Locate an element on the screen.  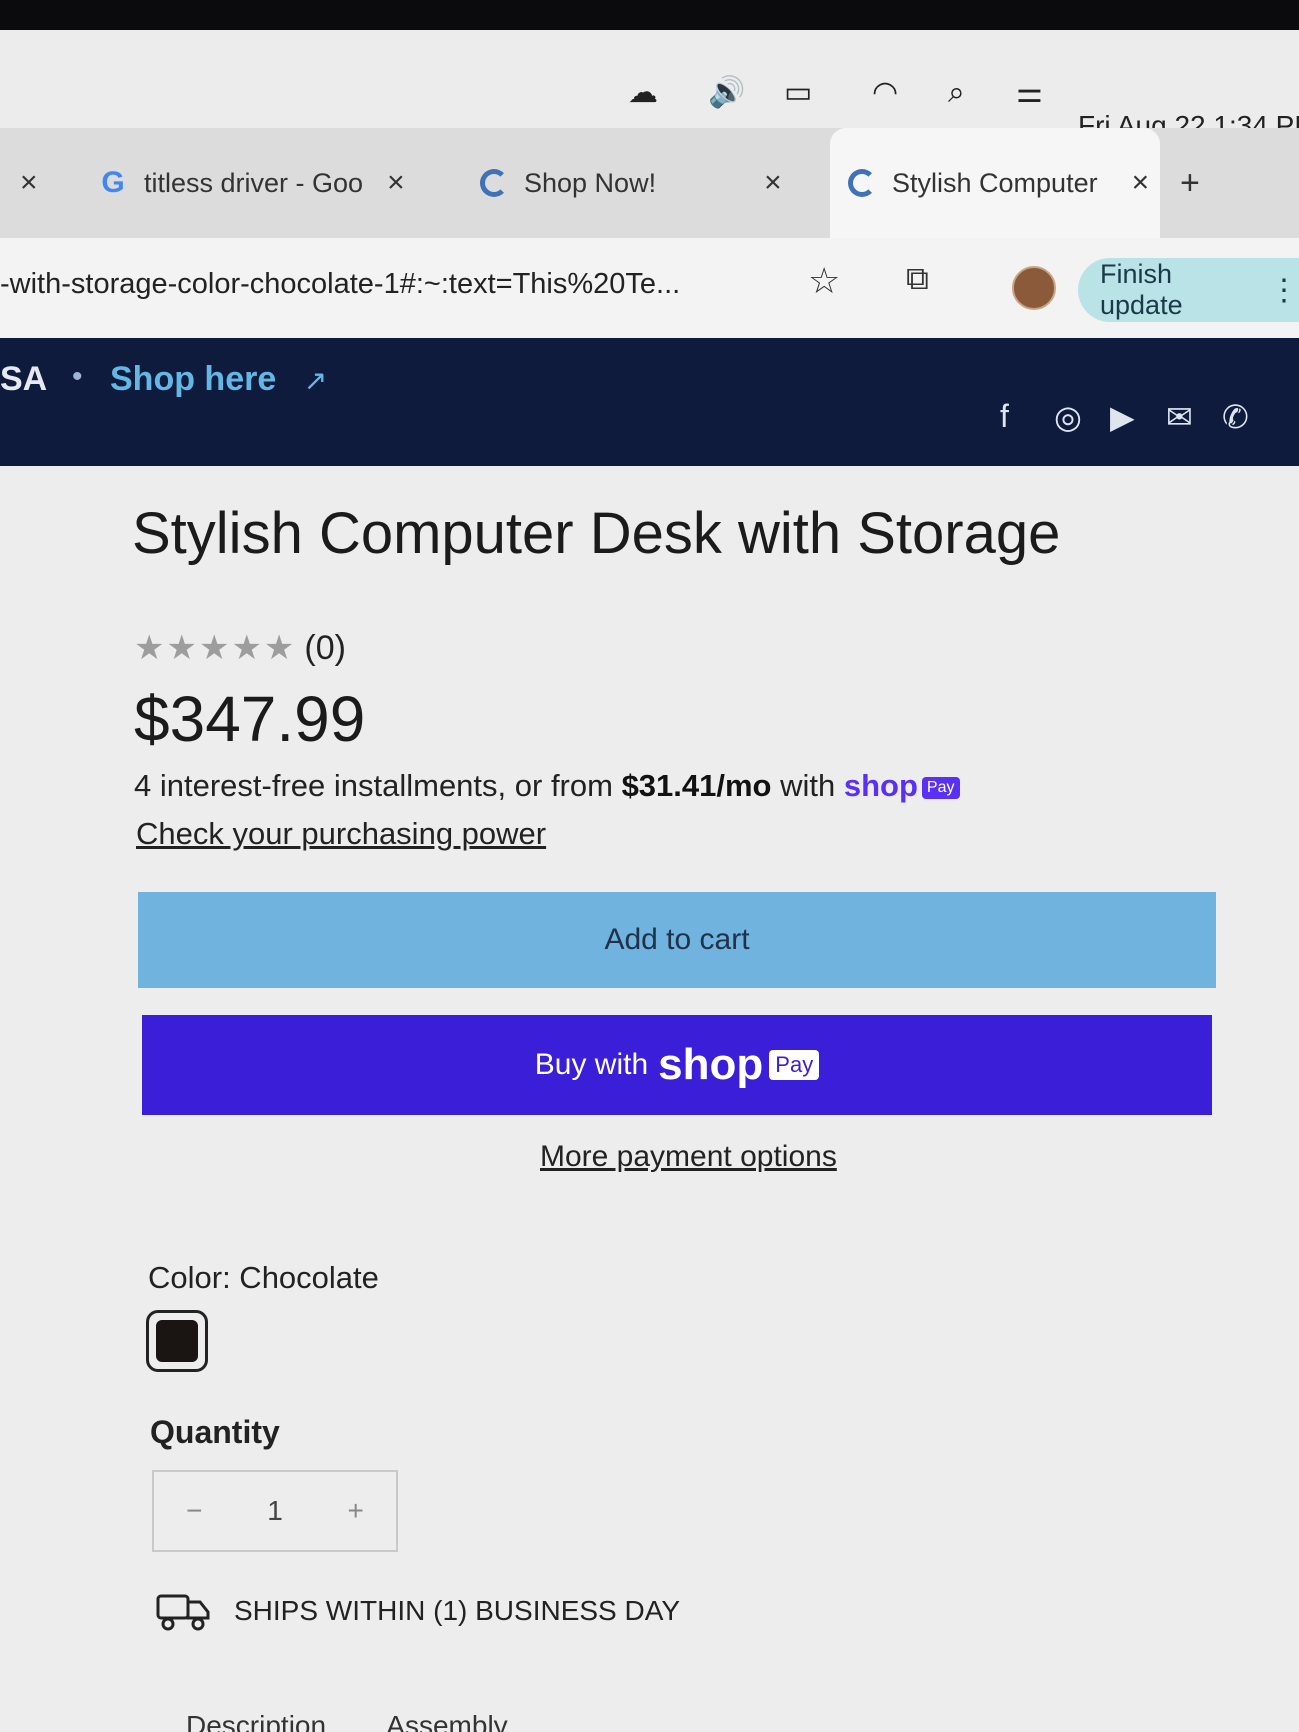
tab-stylish-computer: Stylish Computer × is located at coordinates (995, 183).